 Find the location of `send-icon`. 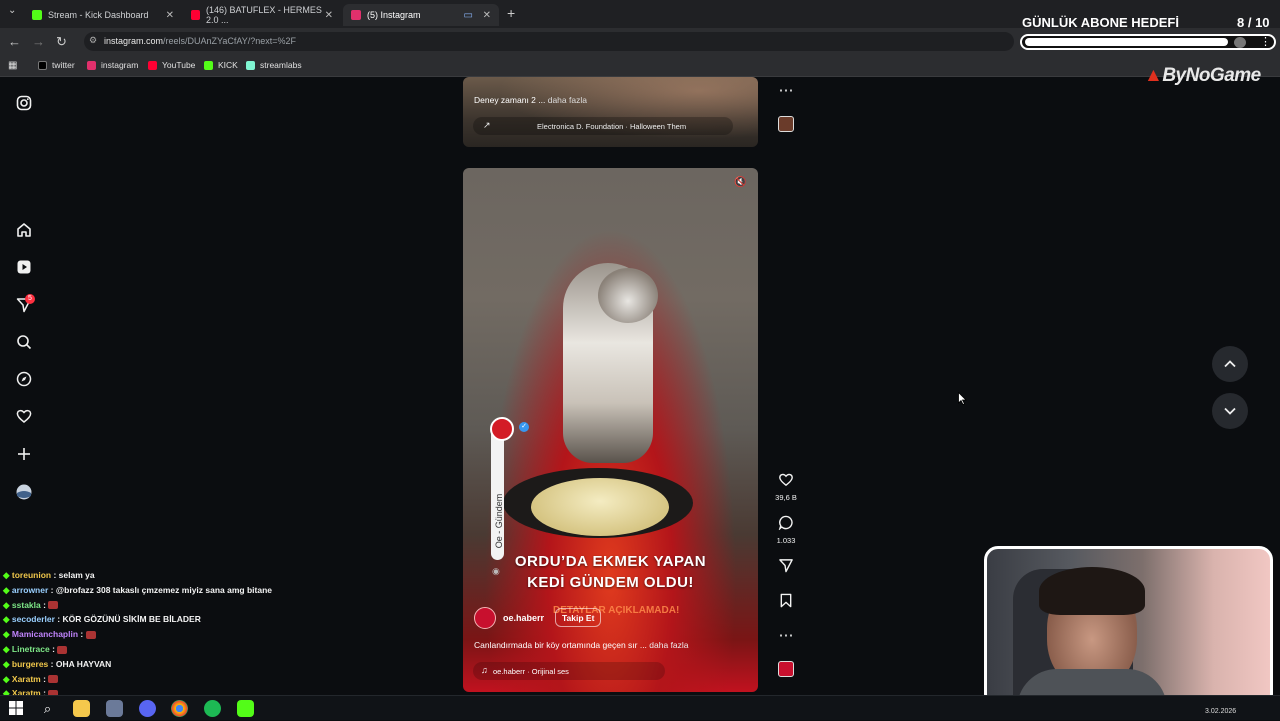

send-icon is located at coordinates (786, 567).